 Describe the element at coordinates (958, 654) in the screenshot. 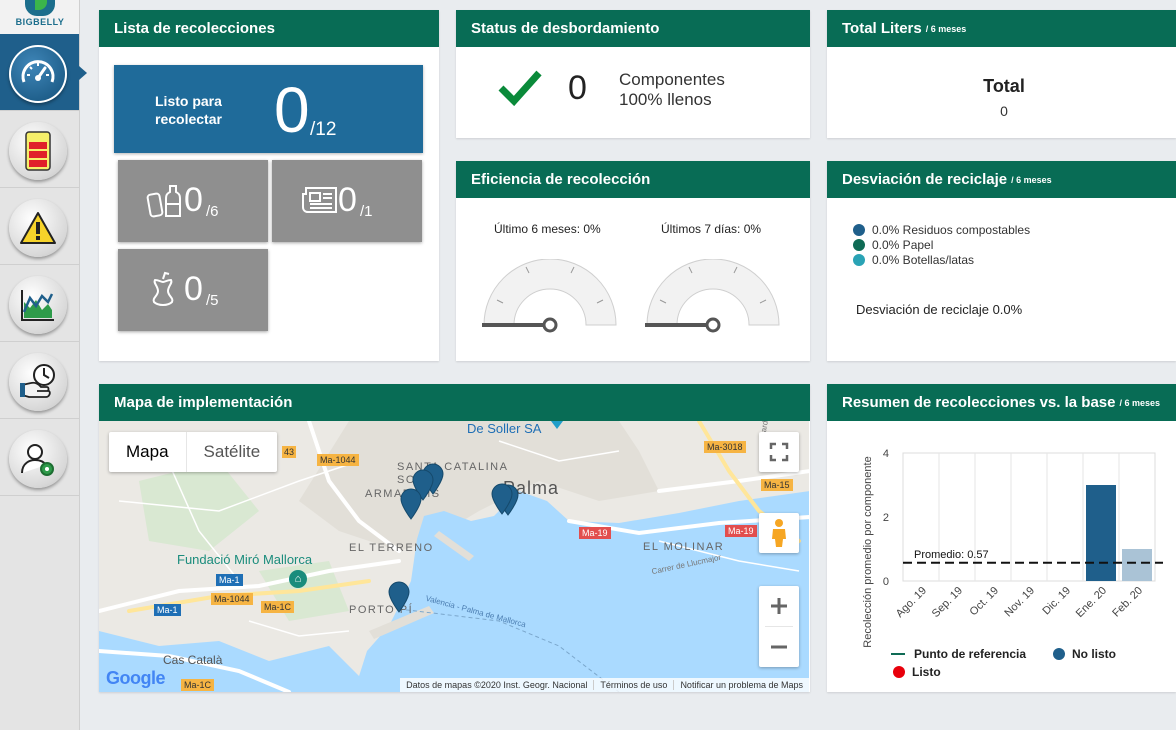

I see `legend-reference: Punto de referencia` at that location.